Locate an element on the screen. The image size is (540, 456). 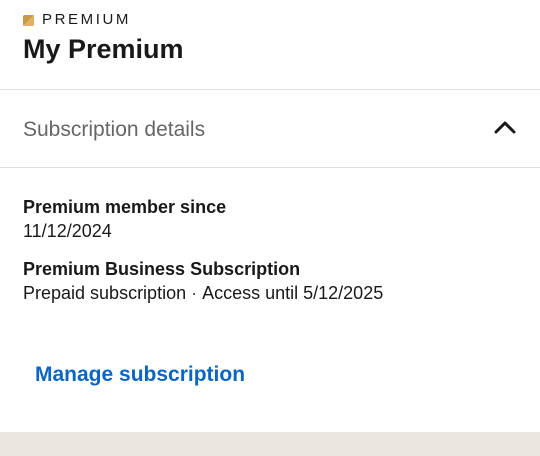
premium-brand: PREMIUM is located at coordinates (77, 20).